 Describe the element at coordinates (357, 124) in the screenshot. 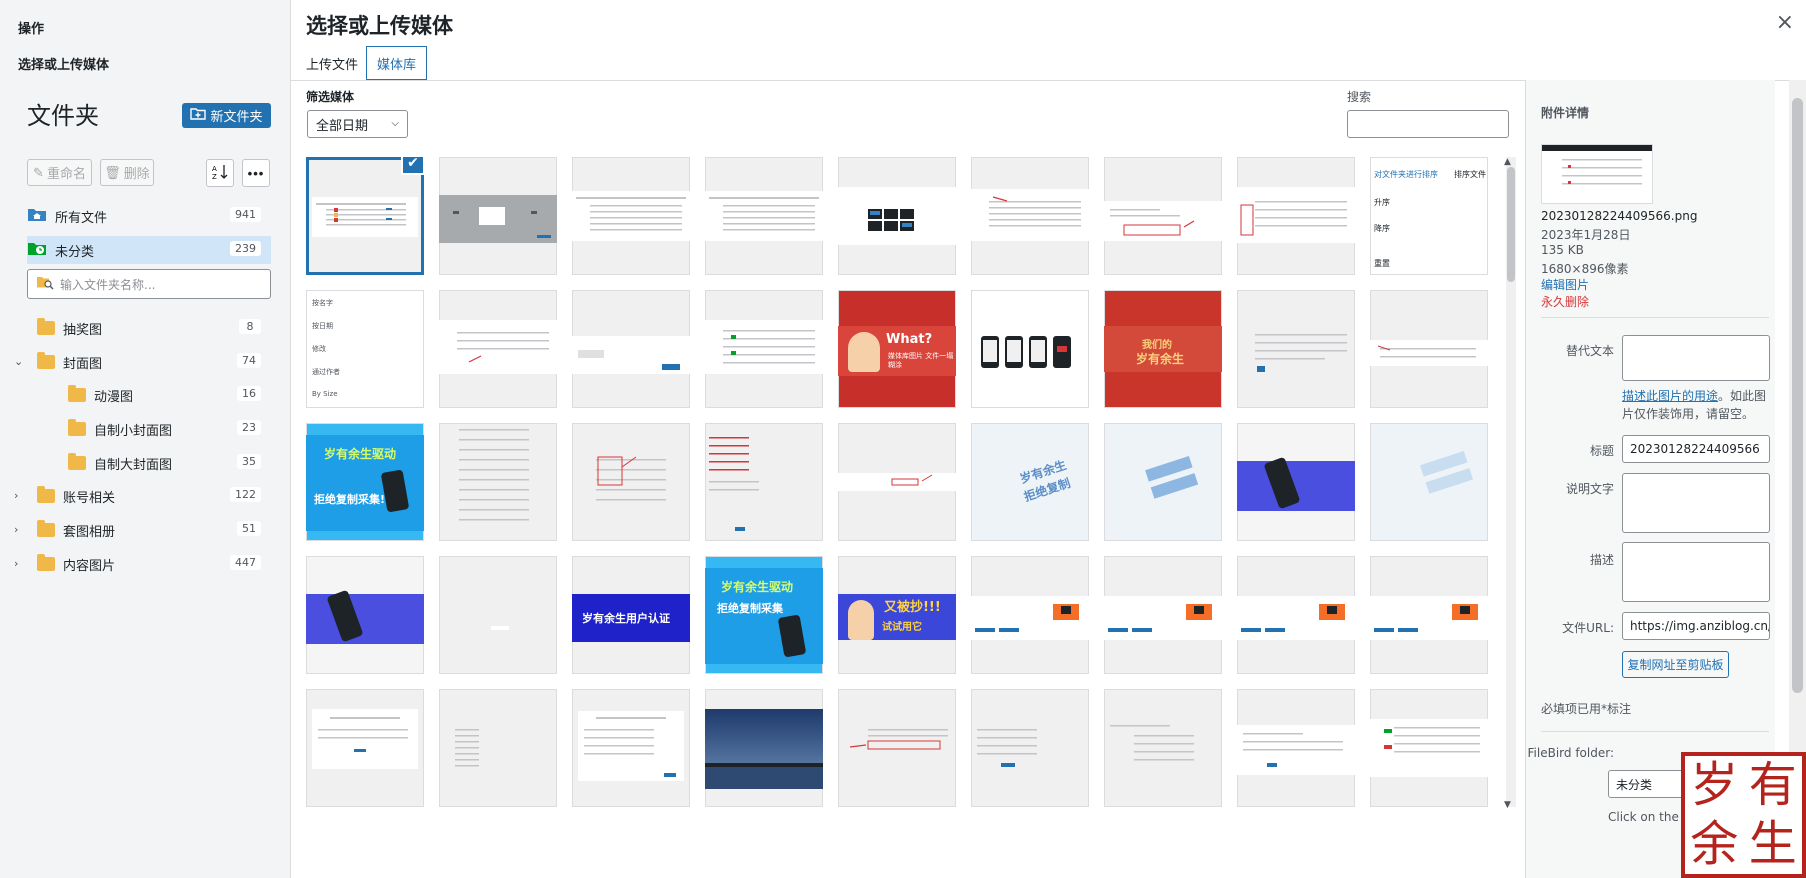

I see `date-filter-select: 全部日期 ⌵` at that location.